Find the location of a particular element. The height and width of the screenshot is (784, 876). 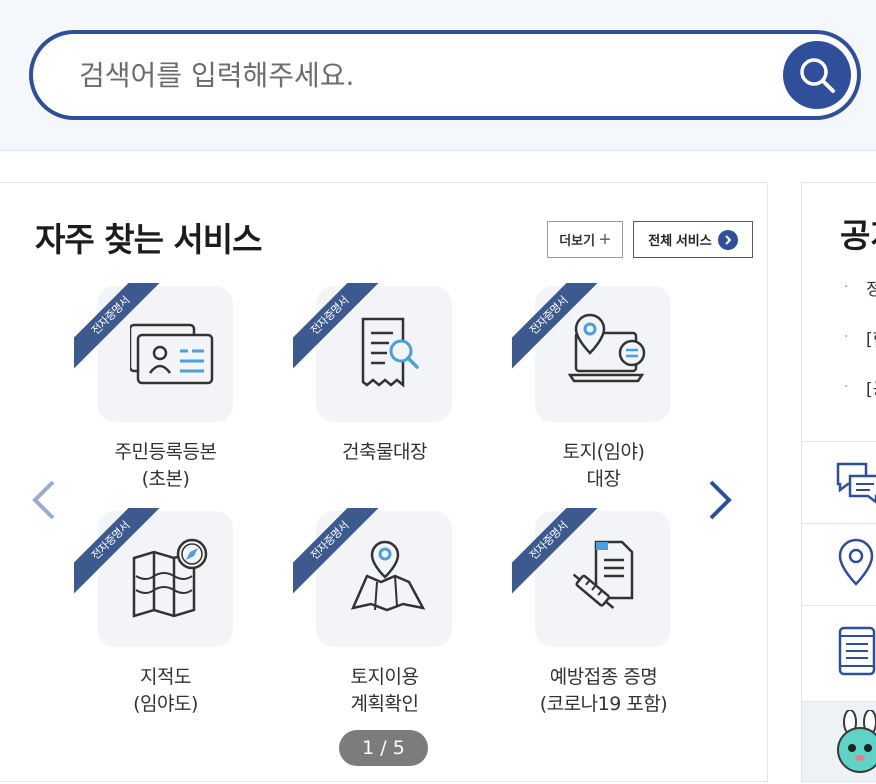

tile-label: 토지(임야) 대장 is located at coordinates (603, 465).